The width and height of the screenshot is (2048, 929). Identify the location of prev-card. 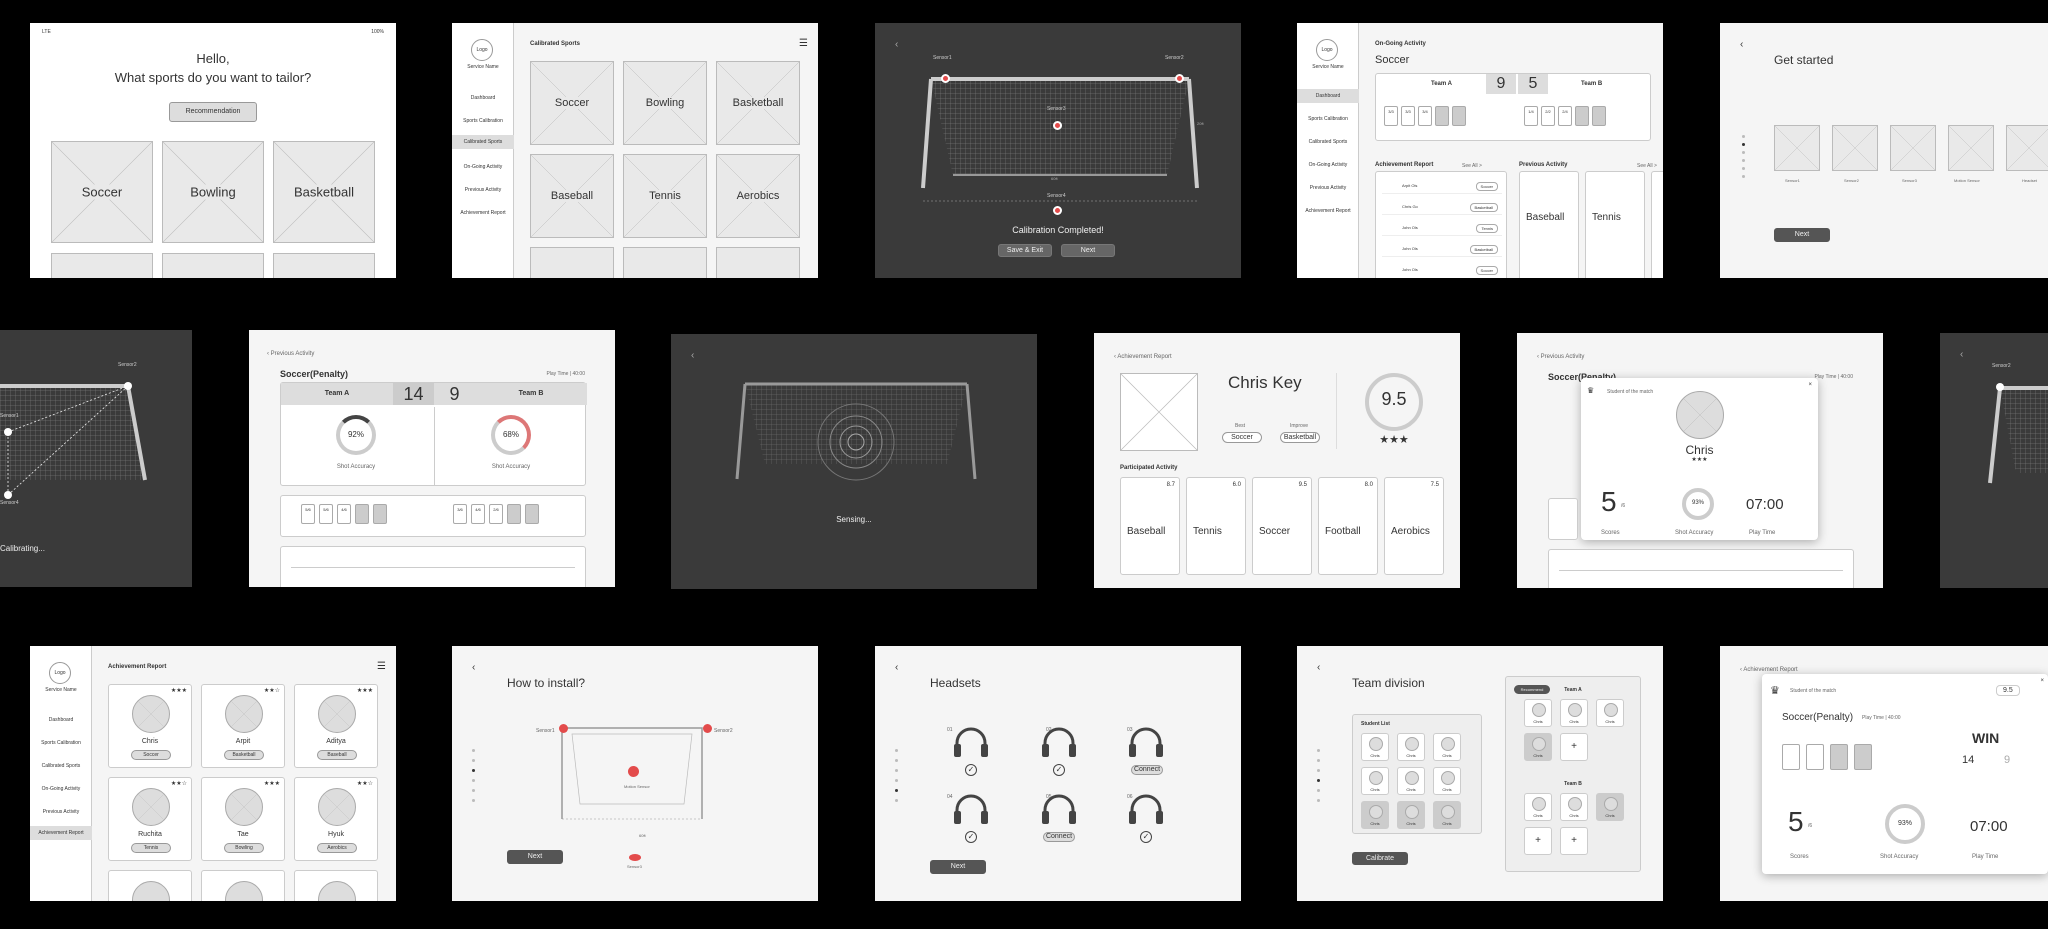
(1657, 224).